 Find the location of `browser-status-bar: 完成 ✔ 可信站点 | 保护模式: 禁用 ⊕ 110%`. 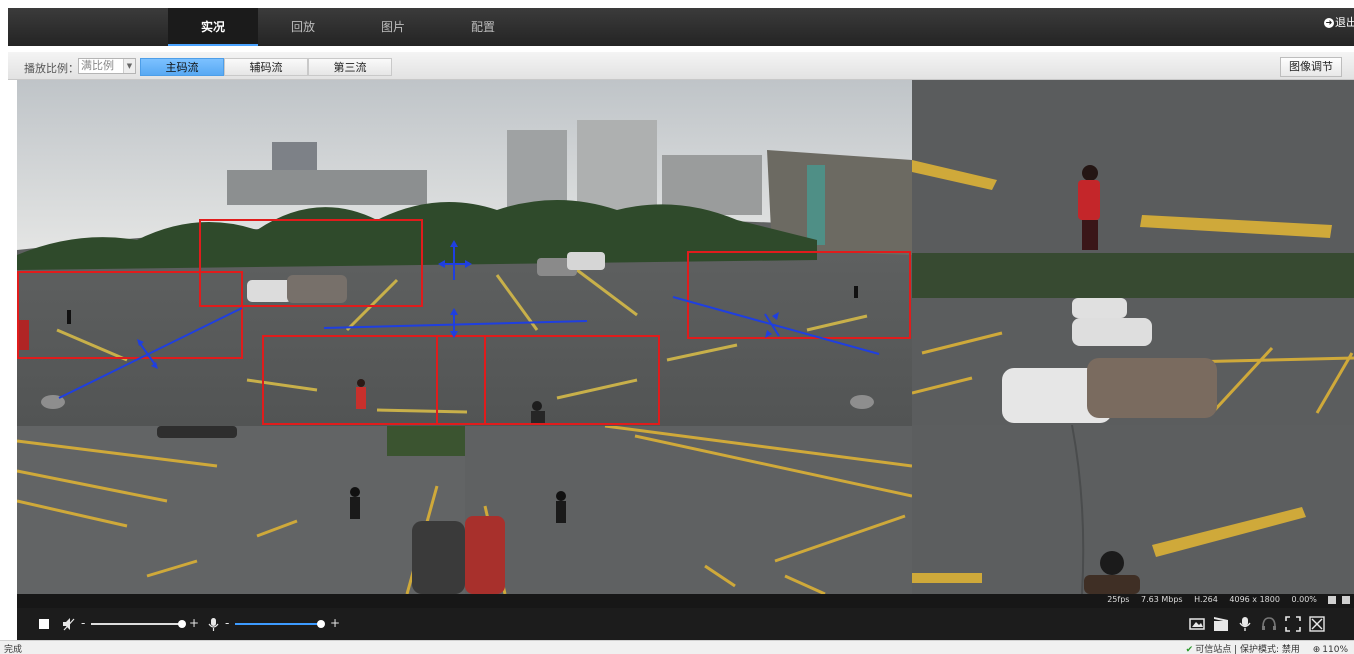

browser-status-bar: 完成 ✔ 可信站点 | 保护模式: 禁用 ⊕ 110% is located at coordinates (677, 647).